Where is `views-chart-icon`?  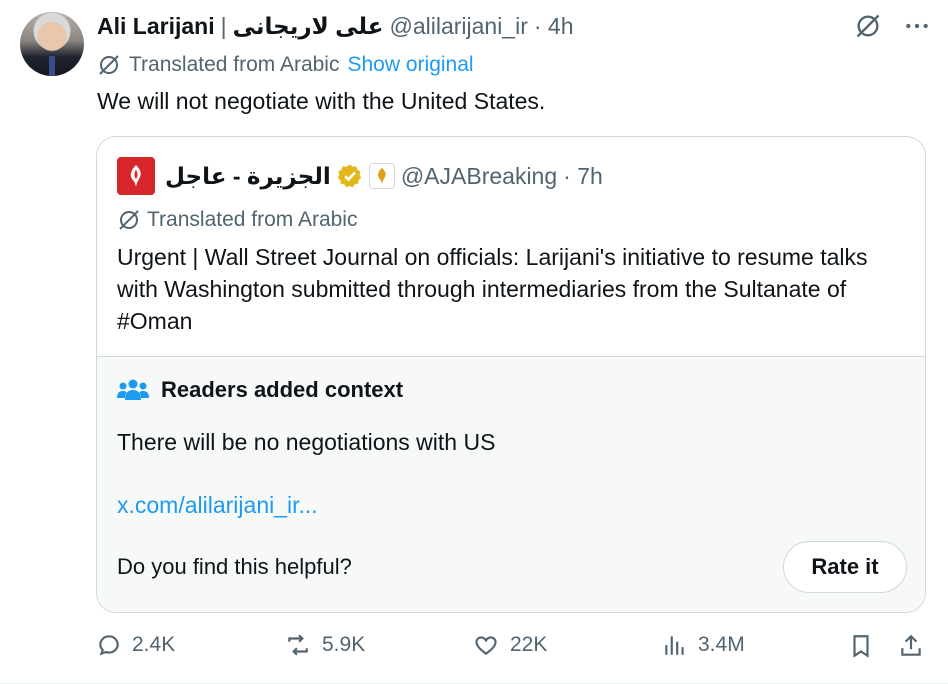 views-chart-icon is located at coordinates (674, 645).